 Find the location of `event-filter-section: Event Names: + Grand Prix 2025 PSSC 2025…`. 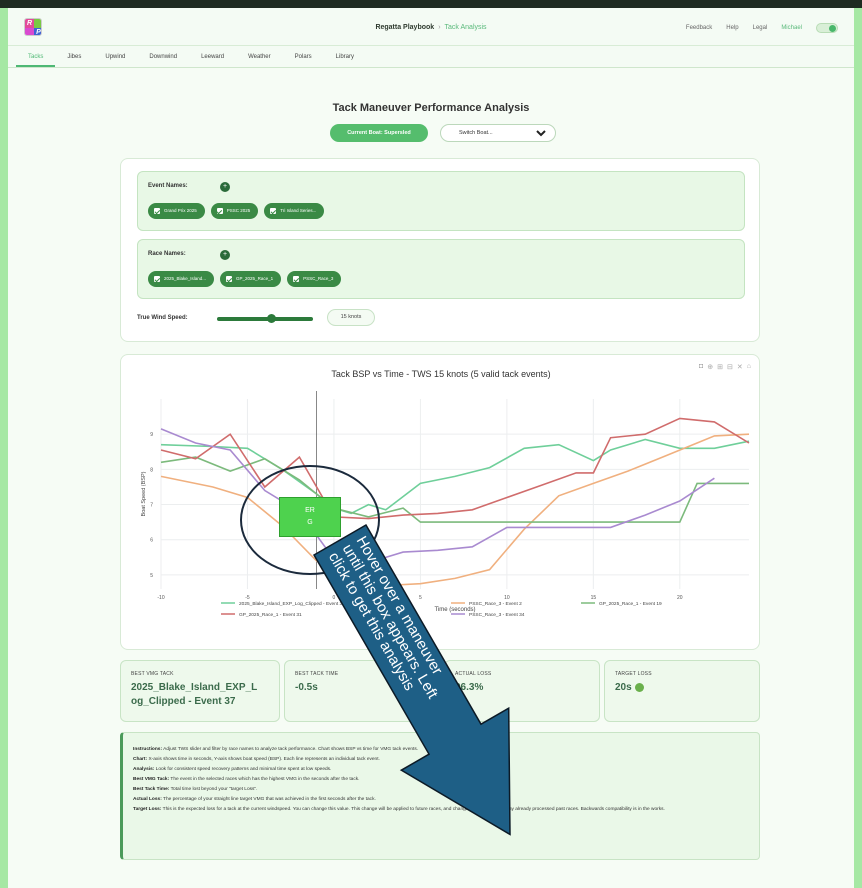

event-filter-section: Event Names: + Grand Prix 2025 PSSC 2025… is located at coordinates (441, 201).